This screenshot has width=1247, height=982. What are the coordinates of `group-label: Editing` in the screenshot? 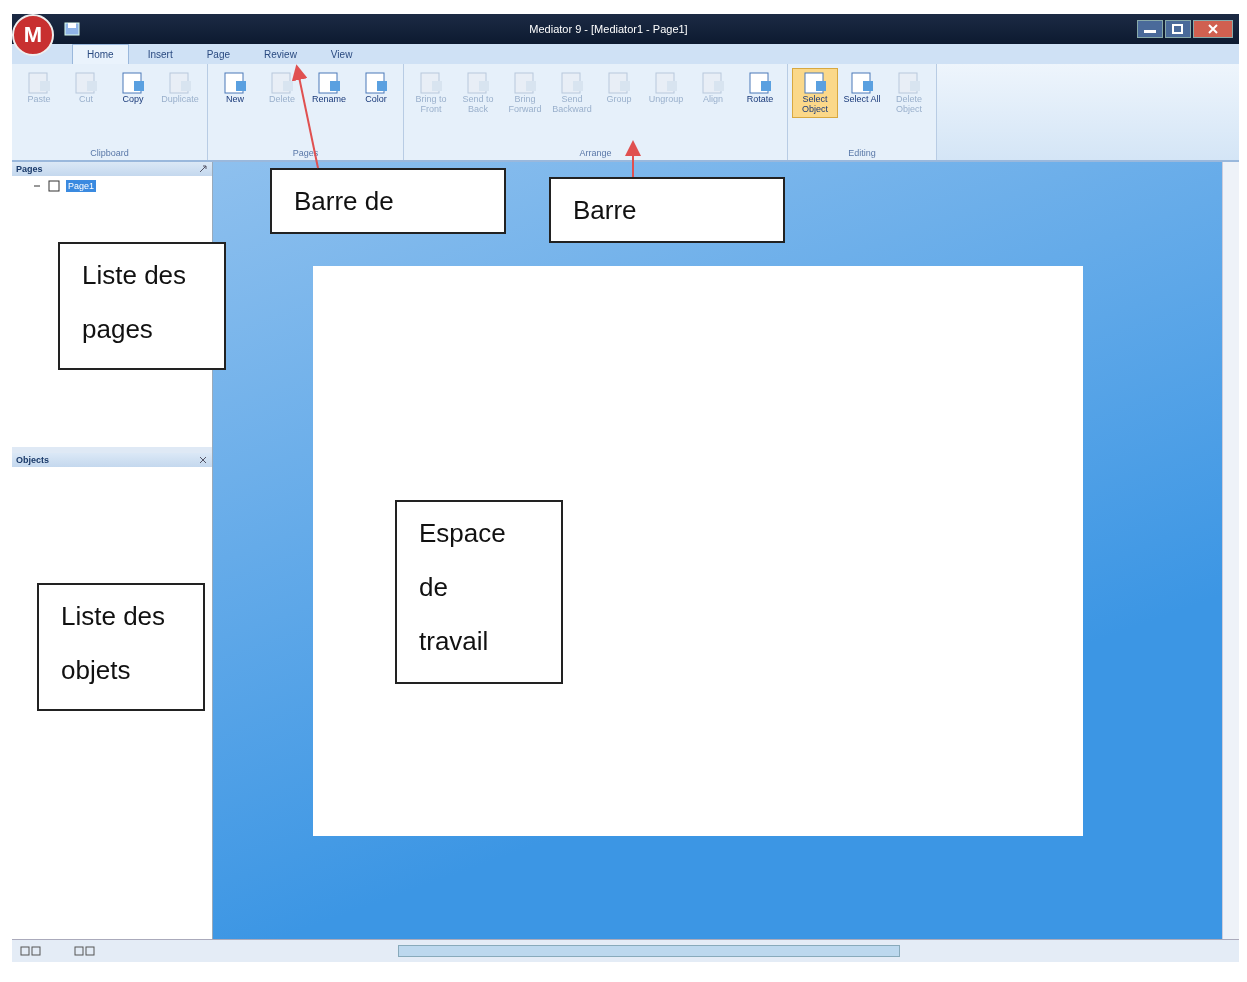 It's located at (862, 153).